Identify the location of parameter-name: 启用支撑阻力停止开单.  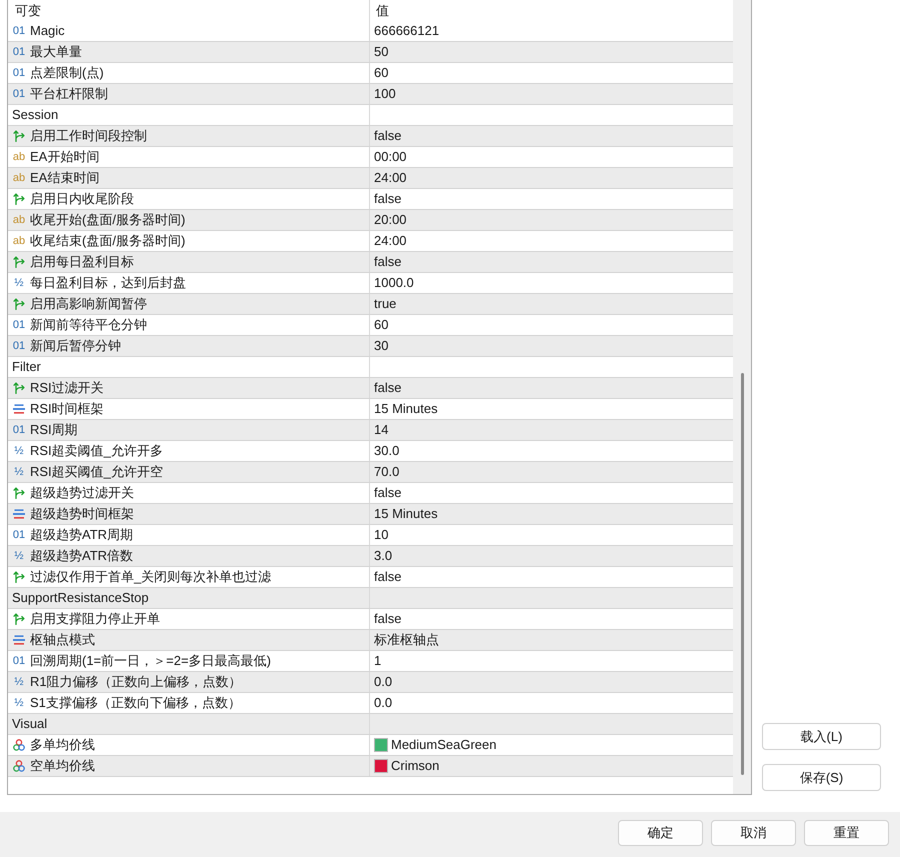
(95, 619).